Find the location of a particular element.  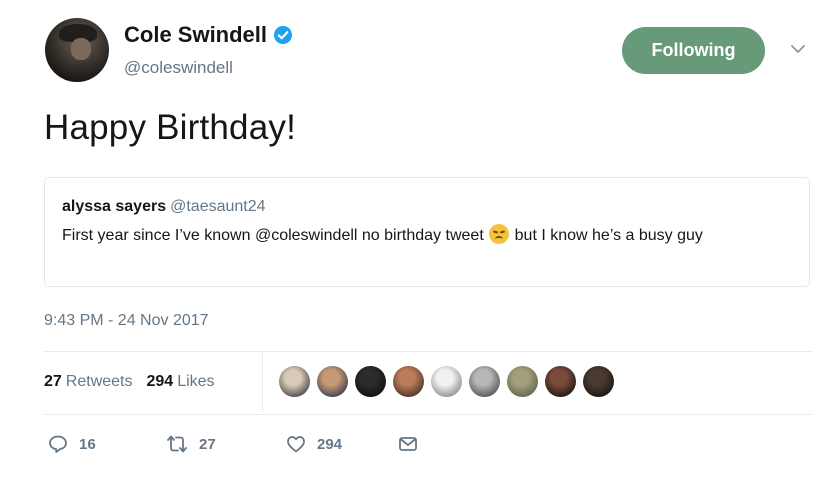

likes-stat-label: Likes is located at coordinates (196, 381).